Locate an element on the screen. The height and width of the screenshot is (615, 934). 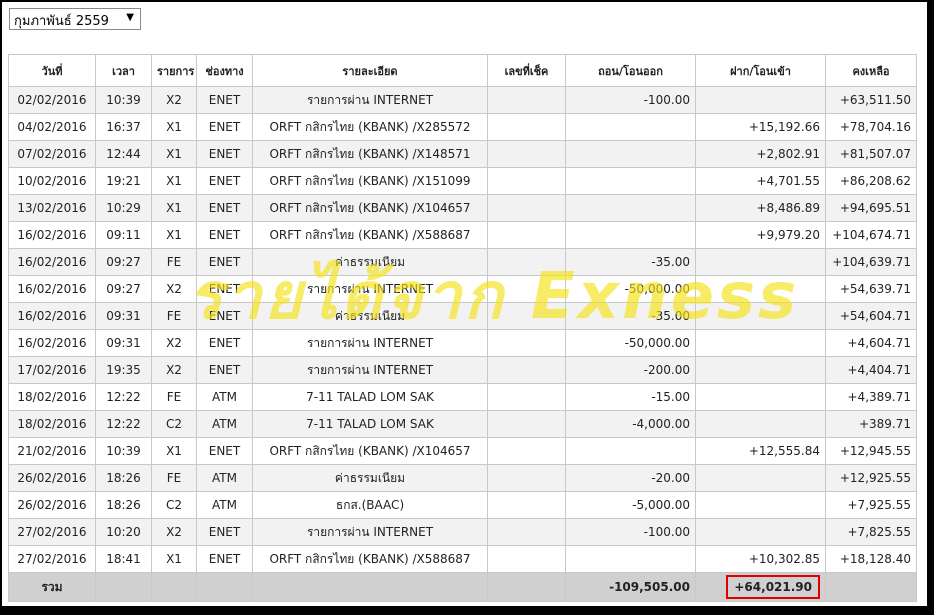
cell-detail: ORFT กสิกรไทย (KBANK) /X104657 is located at coordinates (370, 451).